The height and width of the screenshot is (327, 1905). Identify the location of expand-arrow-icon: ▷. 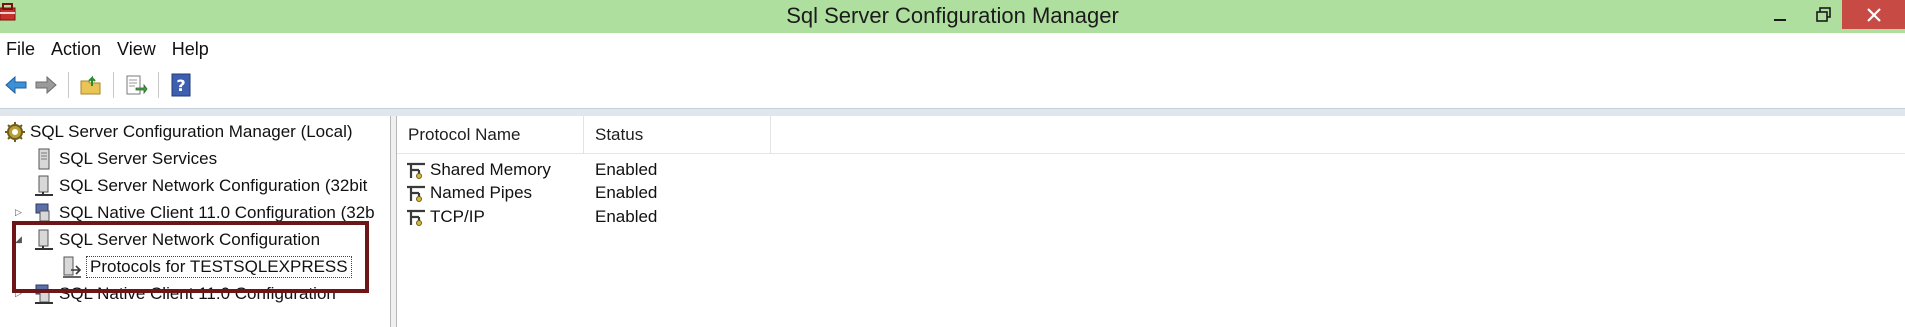
(20, 212).